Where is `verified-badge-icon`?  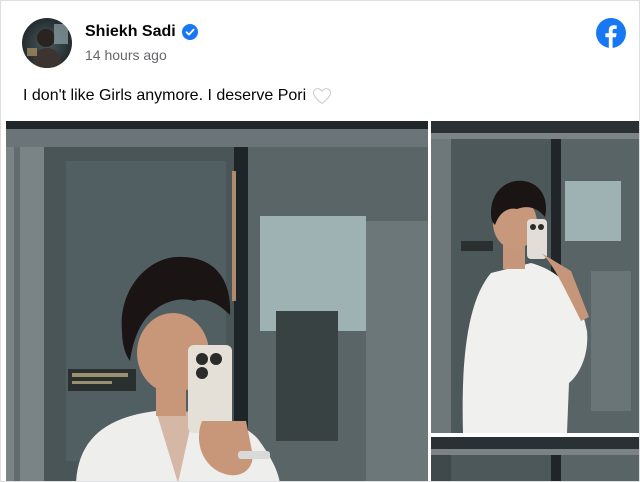 verified-badge-icon is located at coordinates (189, 32).